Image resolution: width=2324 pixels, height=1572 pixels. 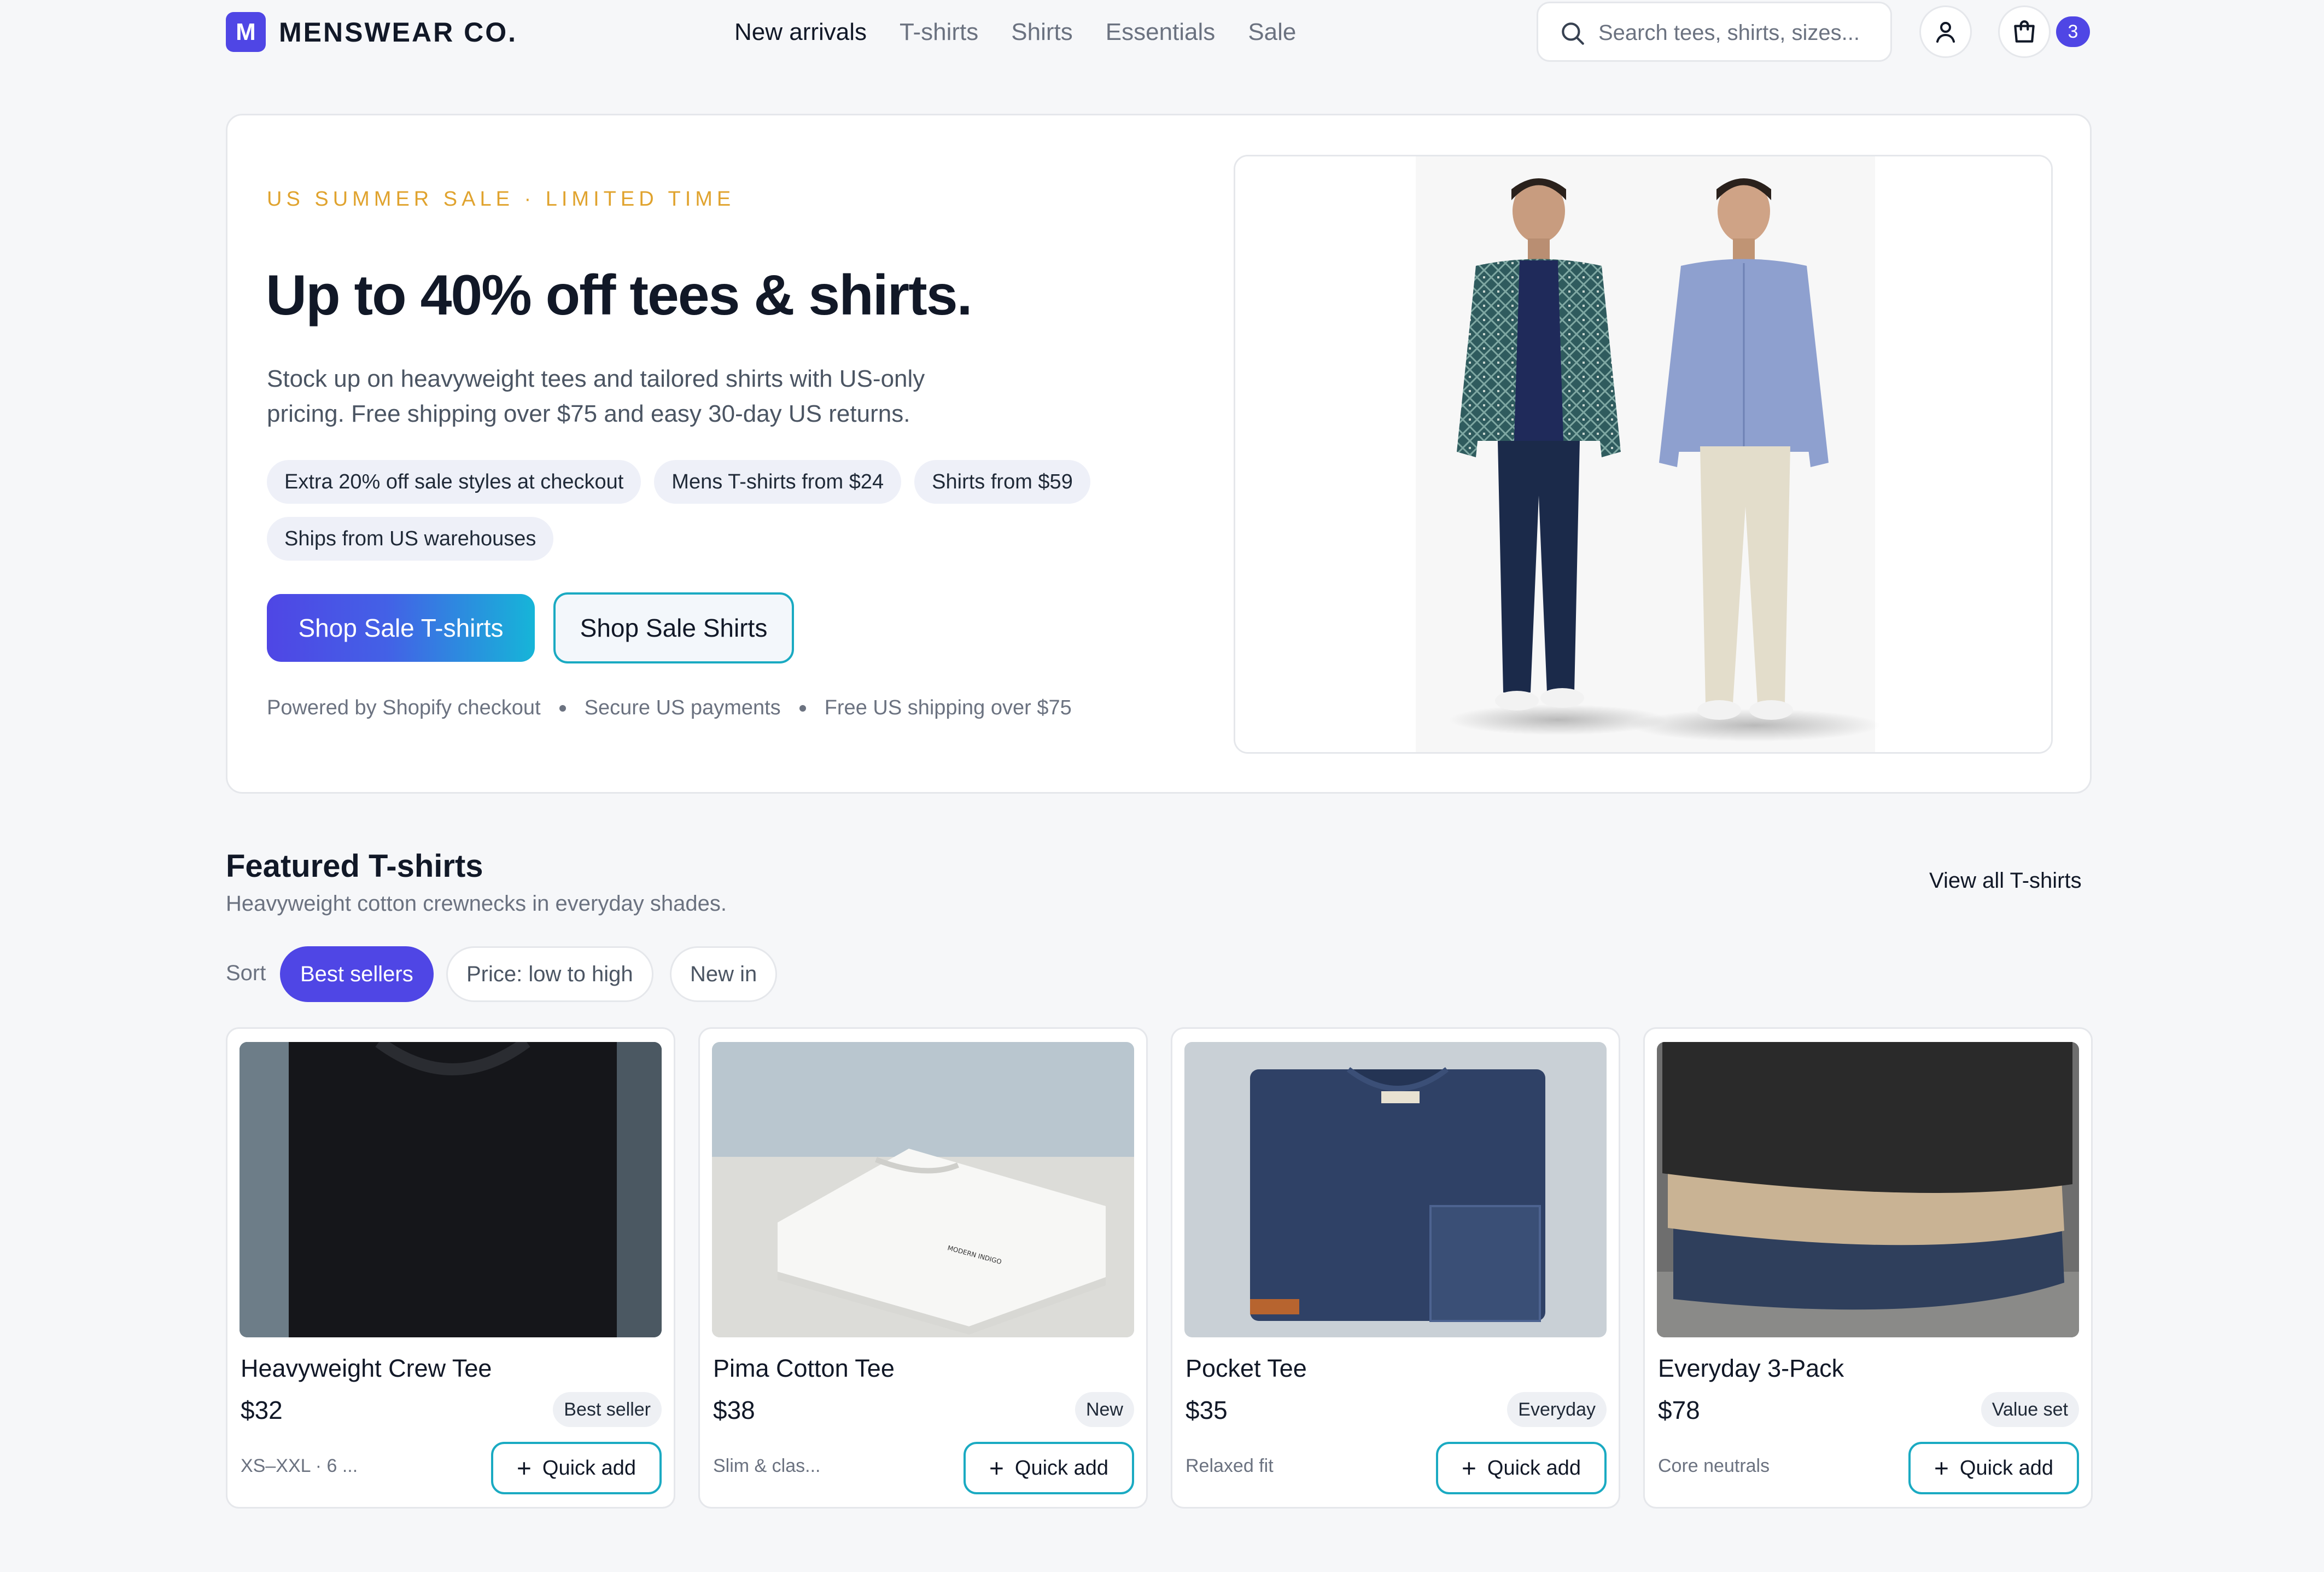 I want to click on product-image: MODERN INDIGO, so click(x=923, y=1189).